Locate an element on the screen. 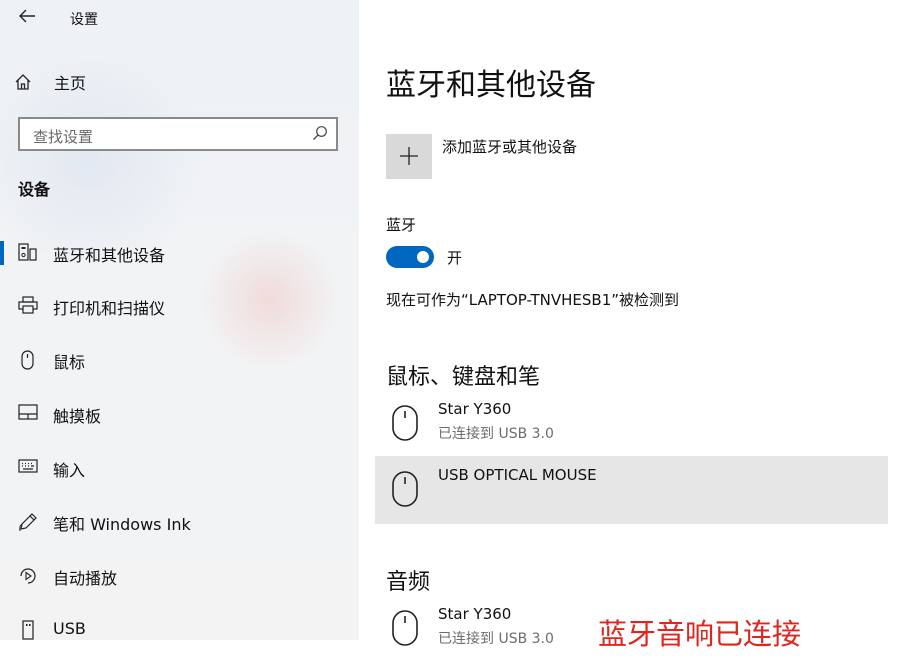 The height and width of the screenshot is (663, 919). touchpad-icon is located at coordinates (28, 413).